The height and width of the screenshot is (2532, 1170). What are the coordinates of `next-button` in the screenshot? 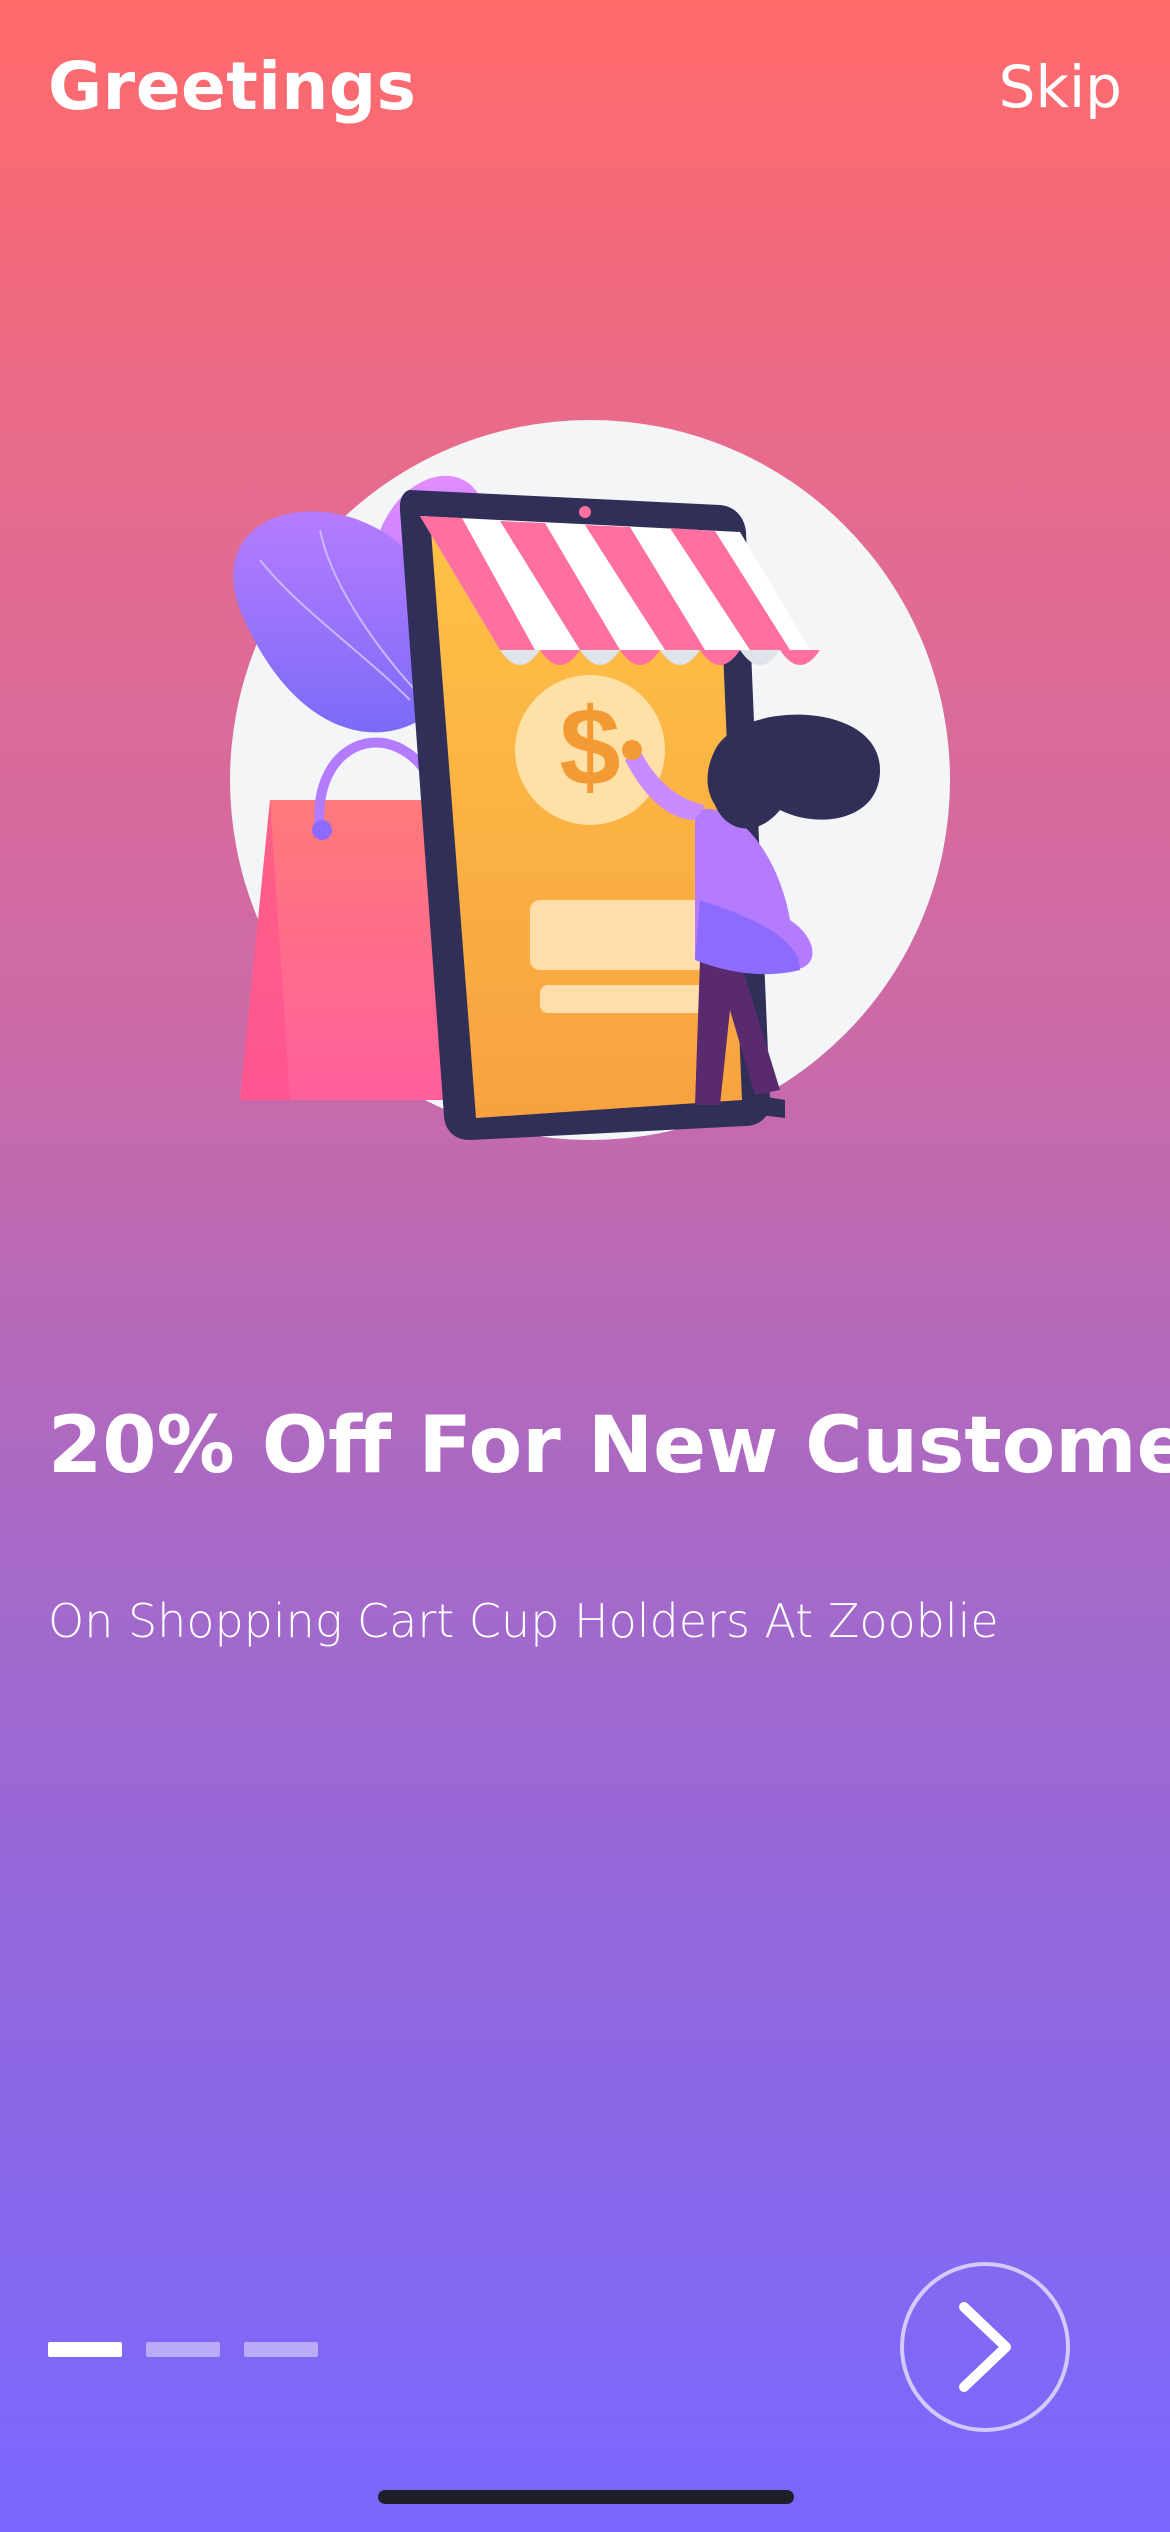 It's located at (985, 2347).